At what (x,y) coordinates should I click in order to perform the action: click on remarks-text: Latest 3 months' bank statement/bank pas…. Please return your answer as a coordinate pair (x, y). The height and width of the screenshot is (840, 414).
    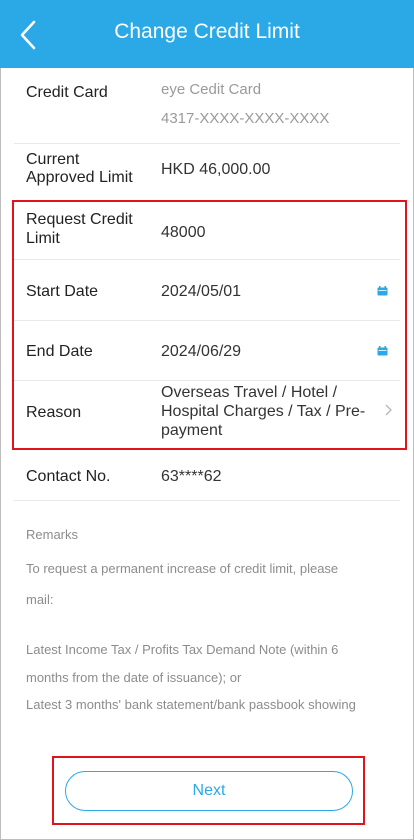
    Looking at the image, I should click on (191, 704).